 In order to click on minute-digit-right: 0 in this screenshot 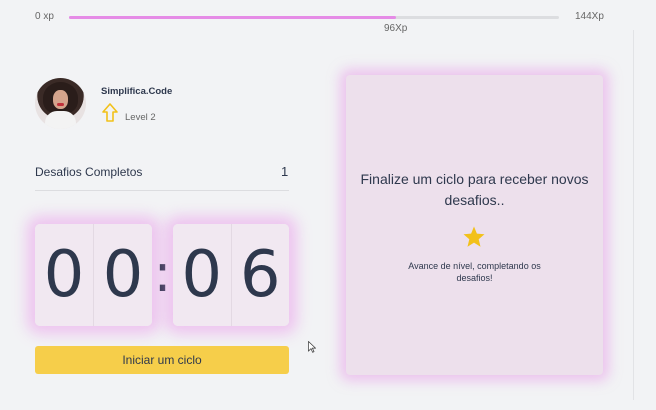, I will do `click(123, 275)`.